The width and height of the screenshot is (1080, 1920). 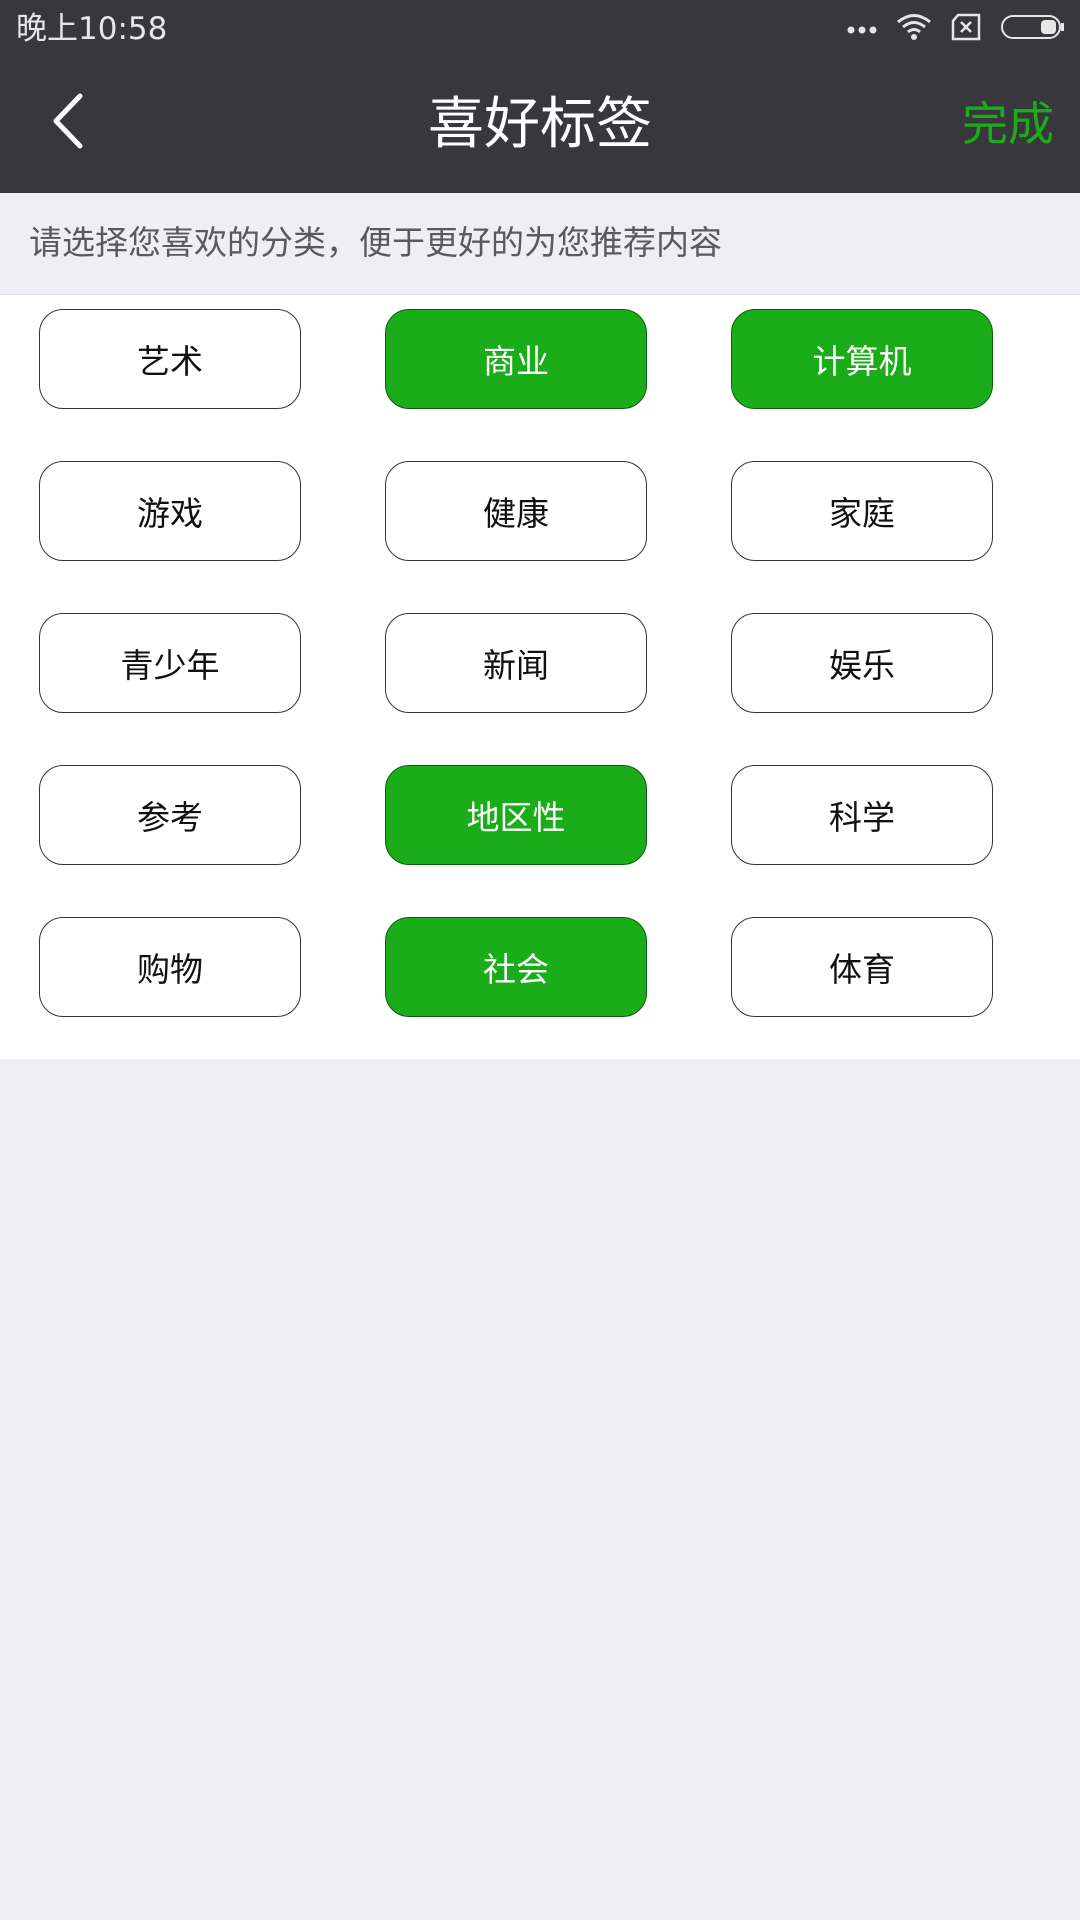 I want to click on hint-text: 请选择您喜欢的分类，便于更好的为您推荐内容, so click(x=375, y=242).